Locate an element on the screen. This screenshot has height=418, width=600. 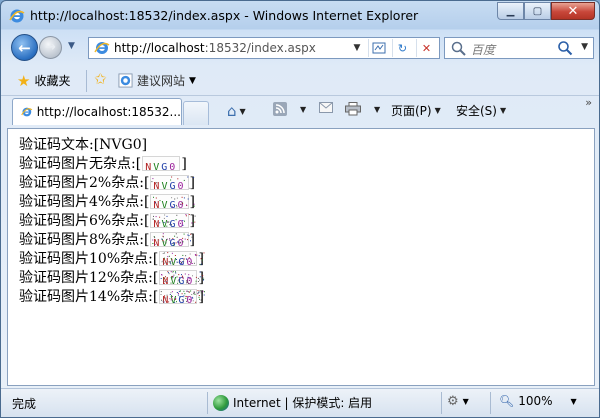
home-icon: ⌂ is located at coordinates (232, 111).